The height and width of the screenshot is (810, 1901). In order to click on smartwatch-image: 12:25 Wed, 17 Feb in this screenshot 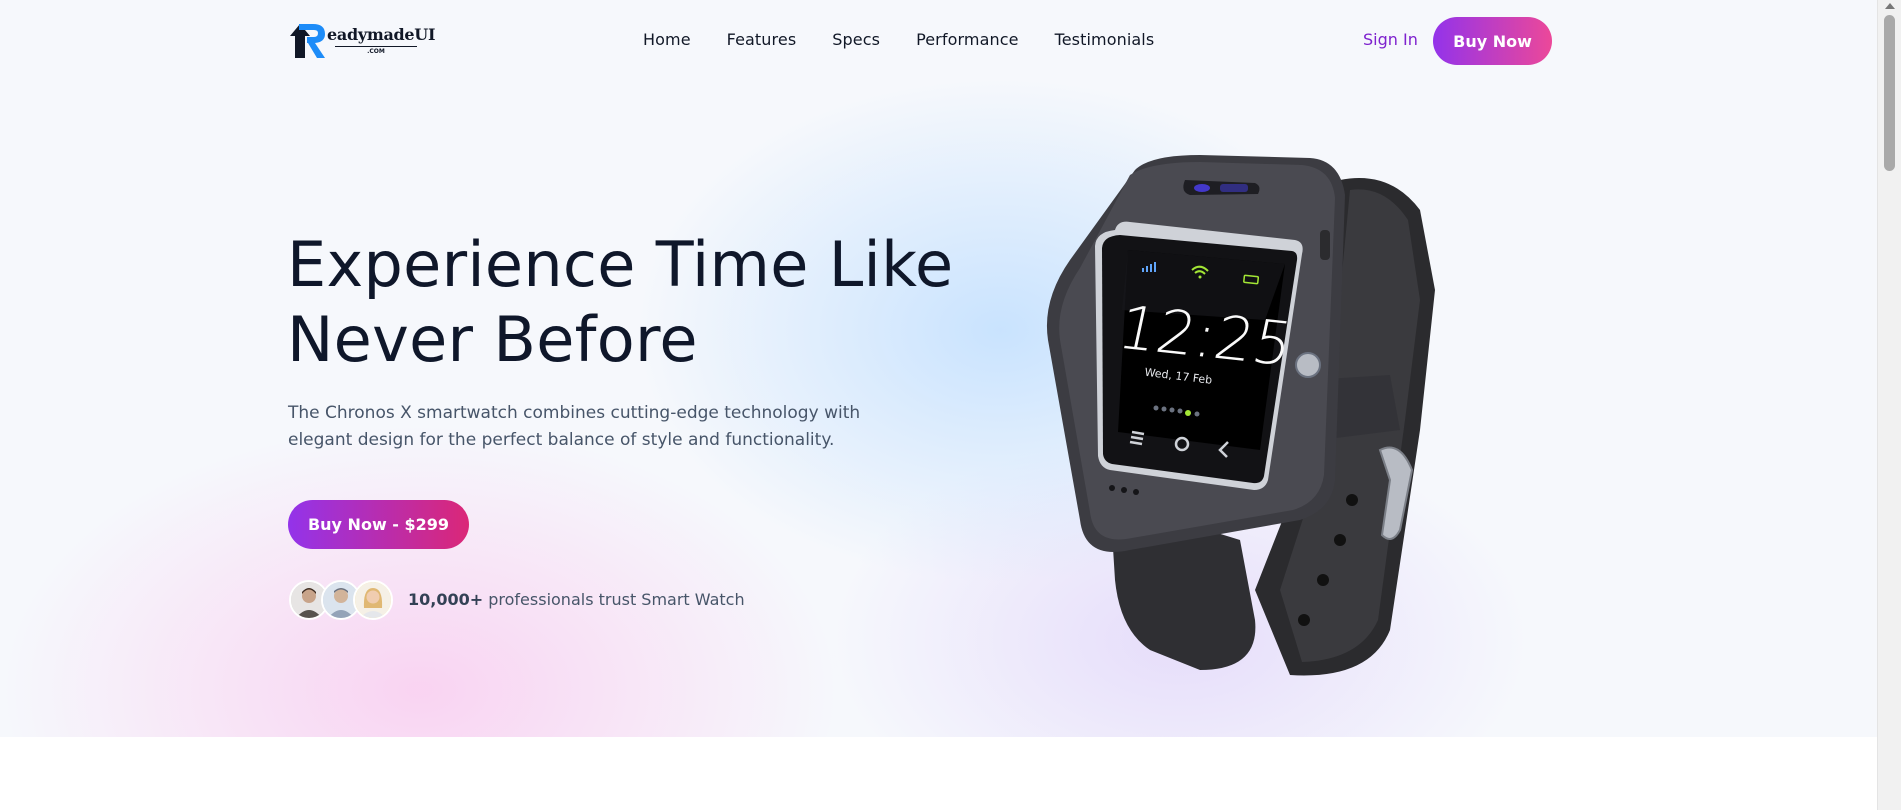, I will do `click(1240, 415)`.